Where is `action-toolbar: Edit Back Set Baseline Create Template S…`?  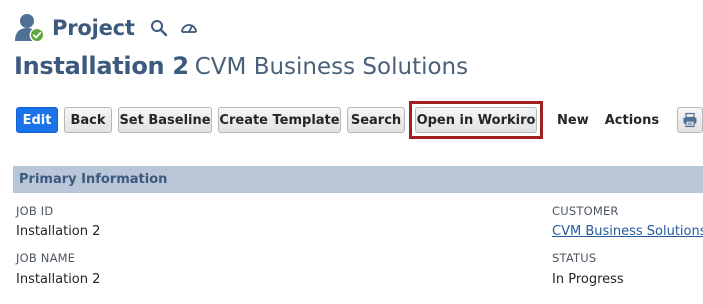
action-toolbar: Edit Back Set Baseline Create Template S… is located at coordinates (359, 120).